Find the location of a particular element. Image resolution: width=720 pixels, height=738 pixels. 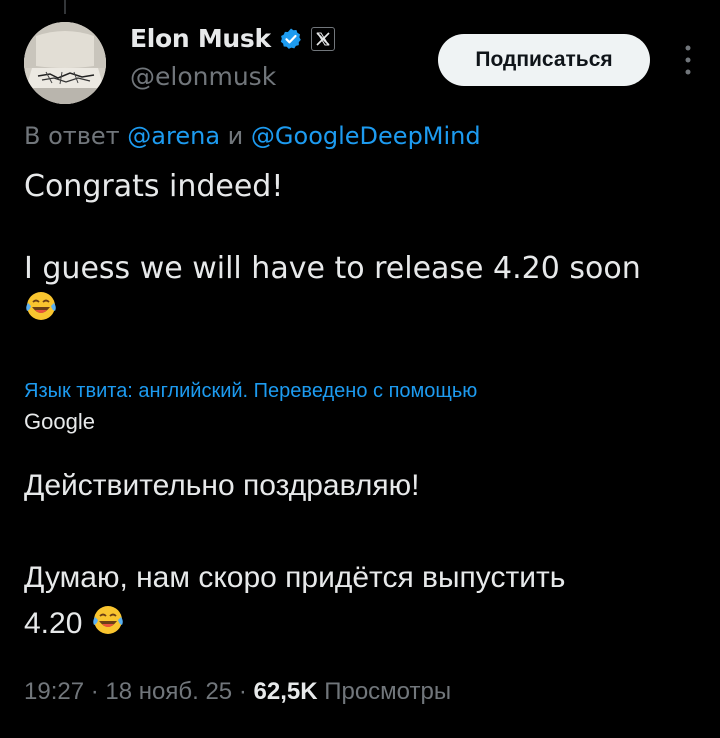

translated-line: Думаю, нам скоро придётся выпустить is located at coordinates (295, 577).